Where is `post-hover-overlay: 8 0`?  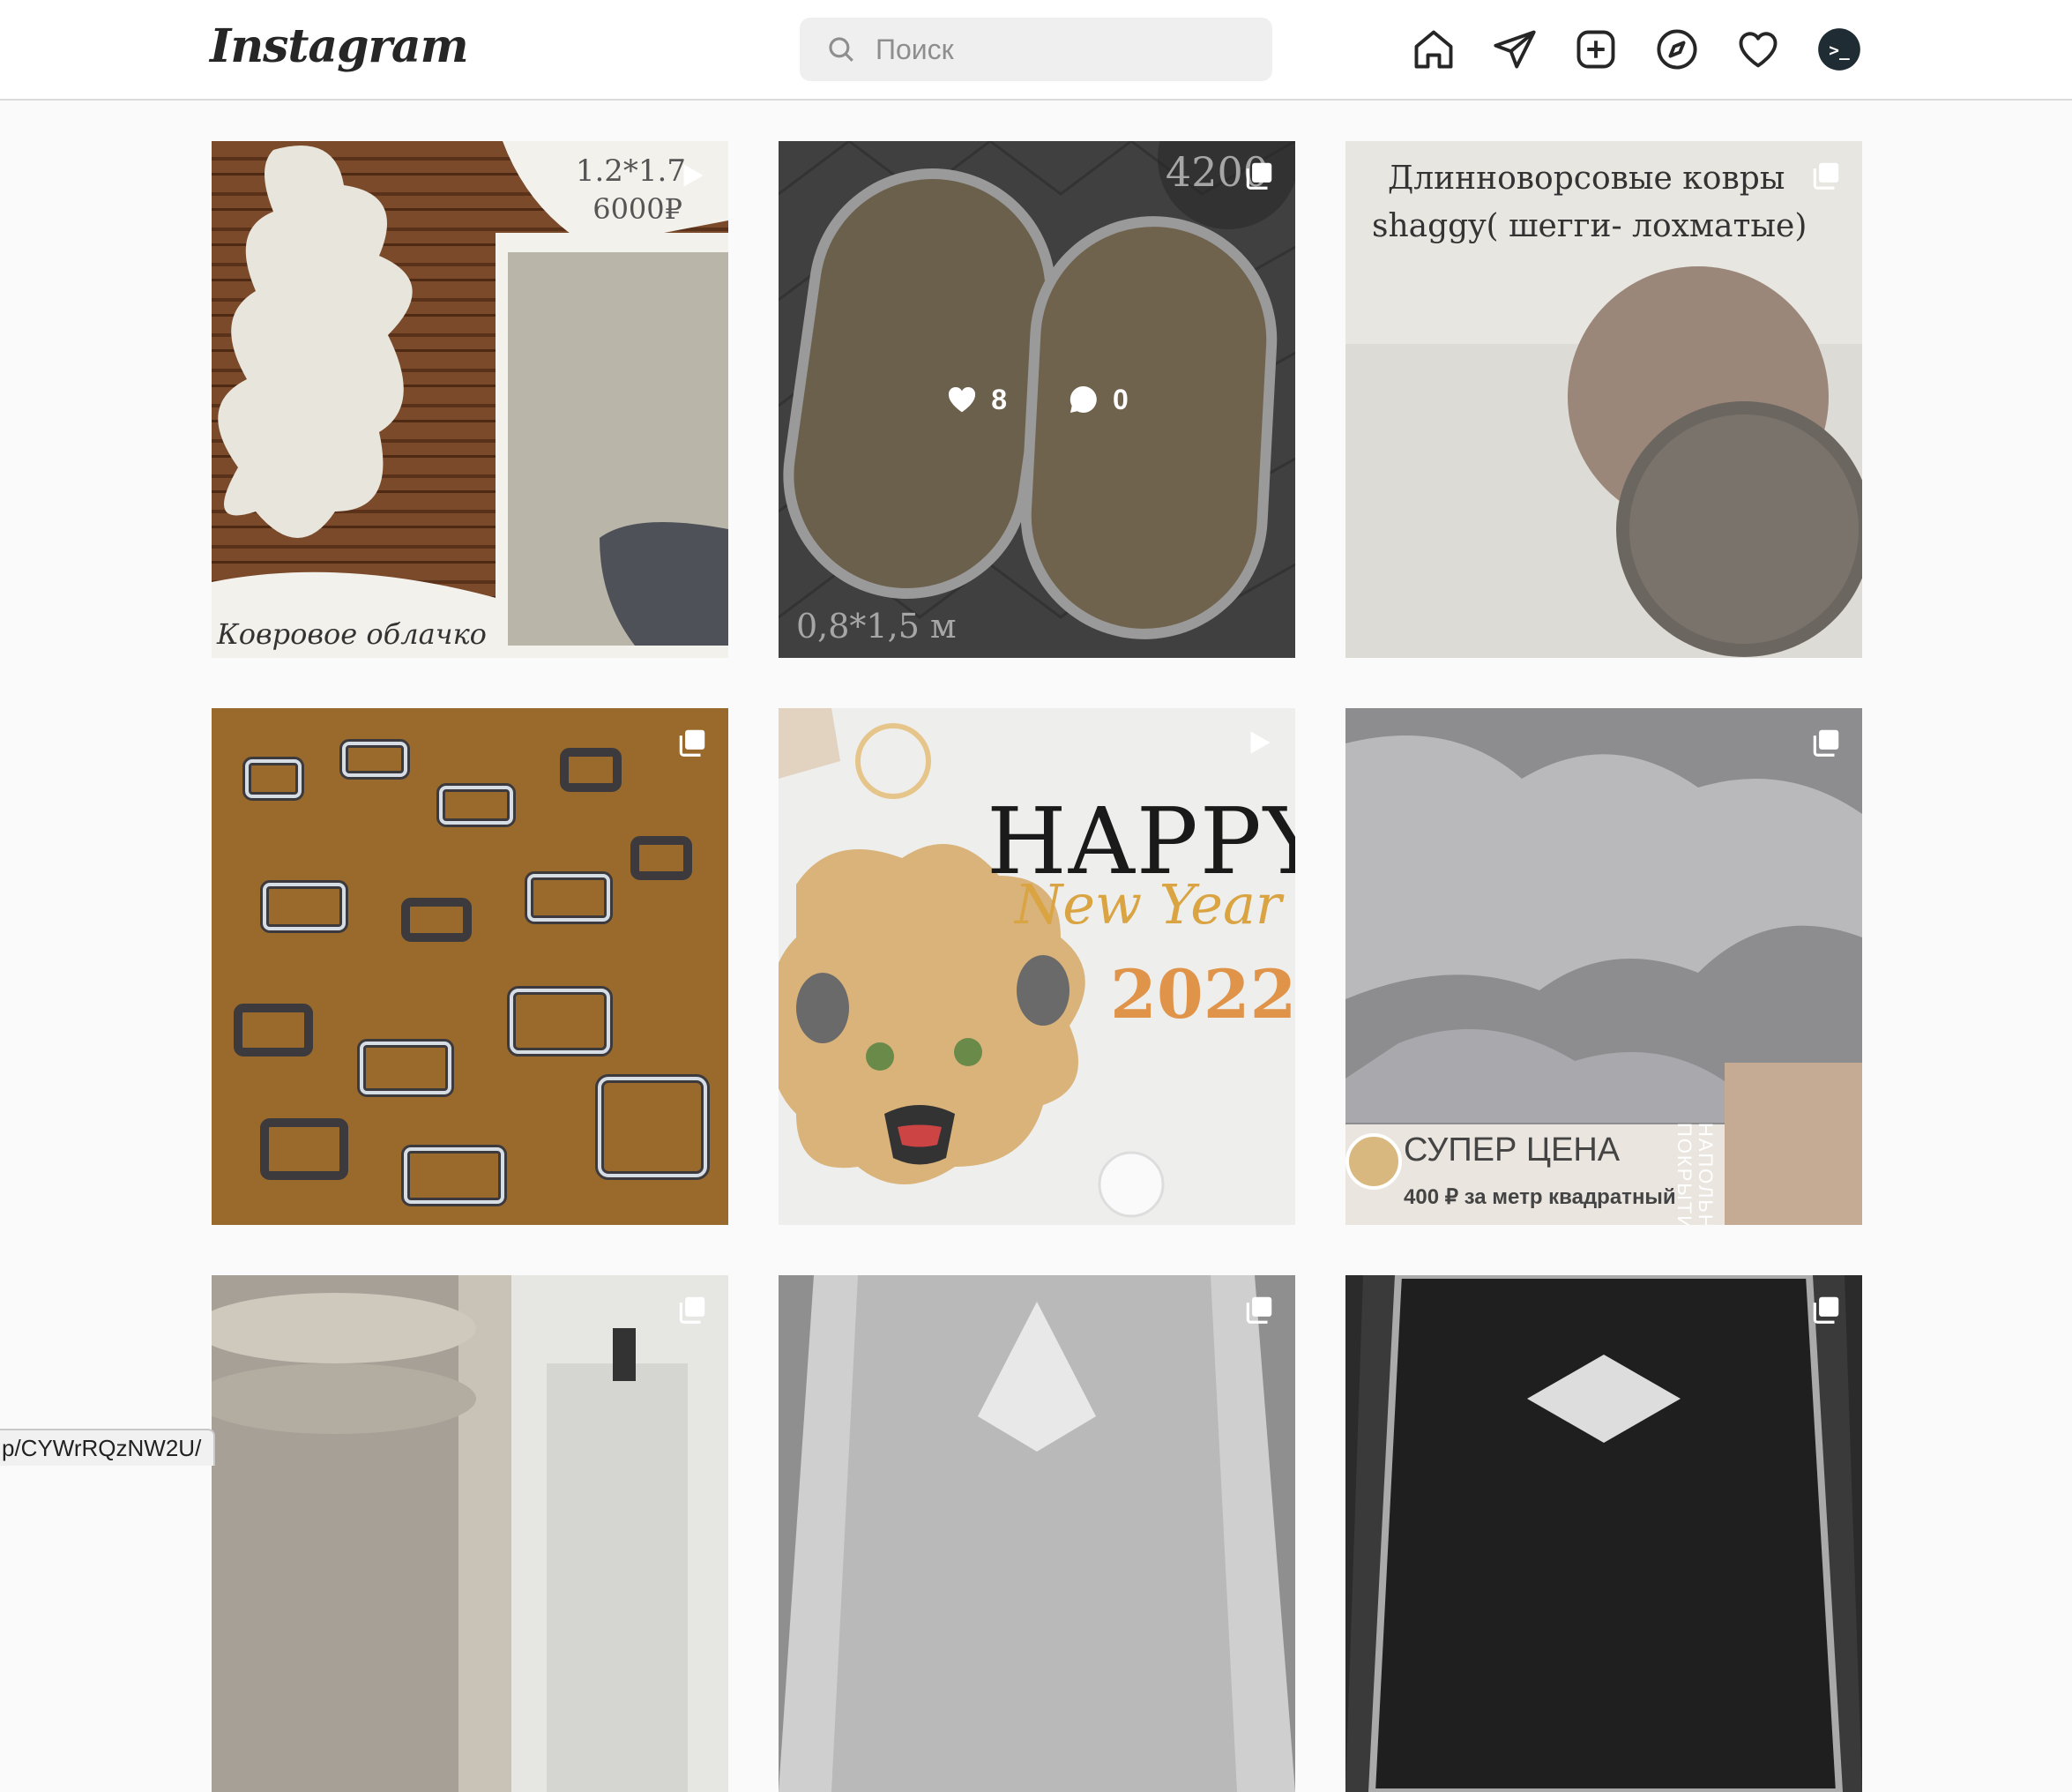
post-hover-overlay: 8 0 is located at coordinates (1037, 399).